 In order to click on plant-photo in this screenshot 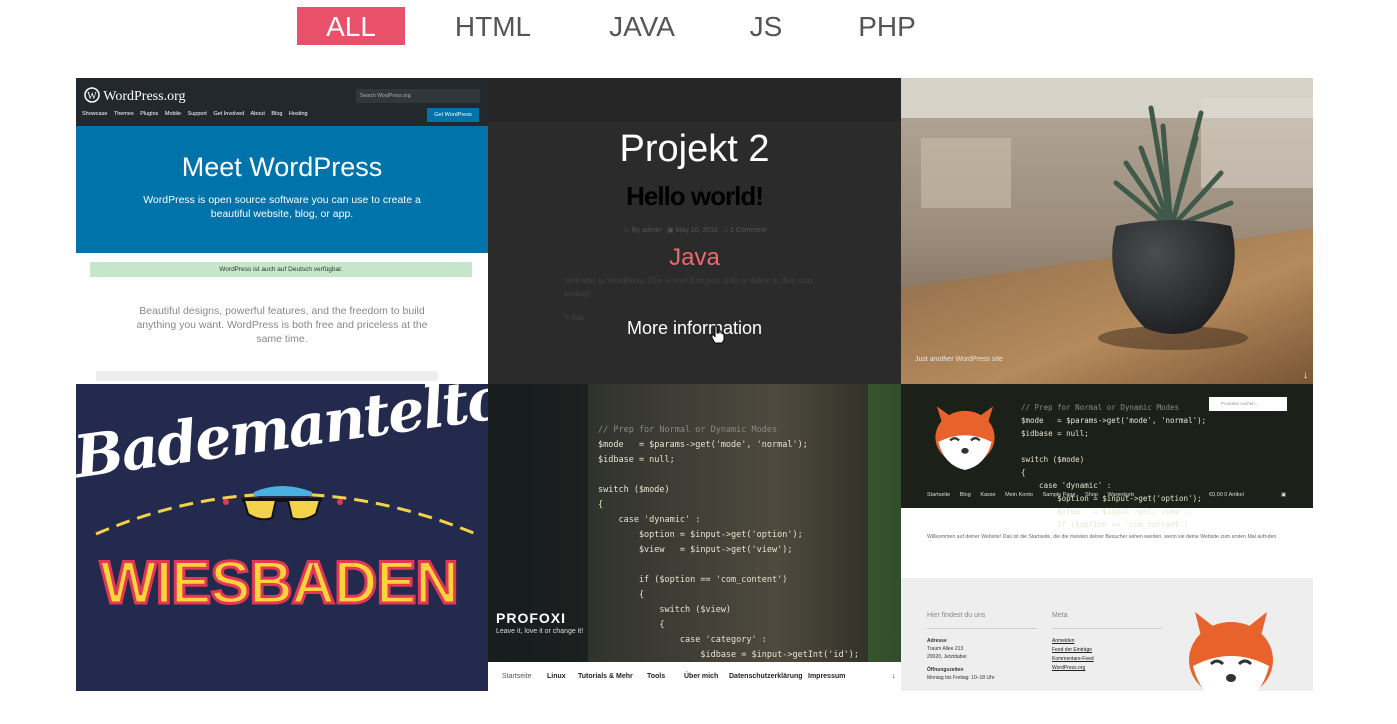, I will do `click(1107, 231)`.